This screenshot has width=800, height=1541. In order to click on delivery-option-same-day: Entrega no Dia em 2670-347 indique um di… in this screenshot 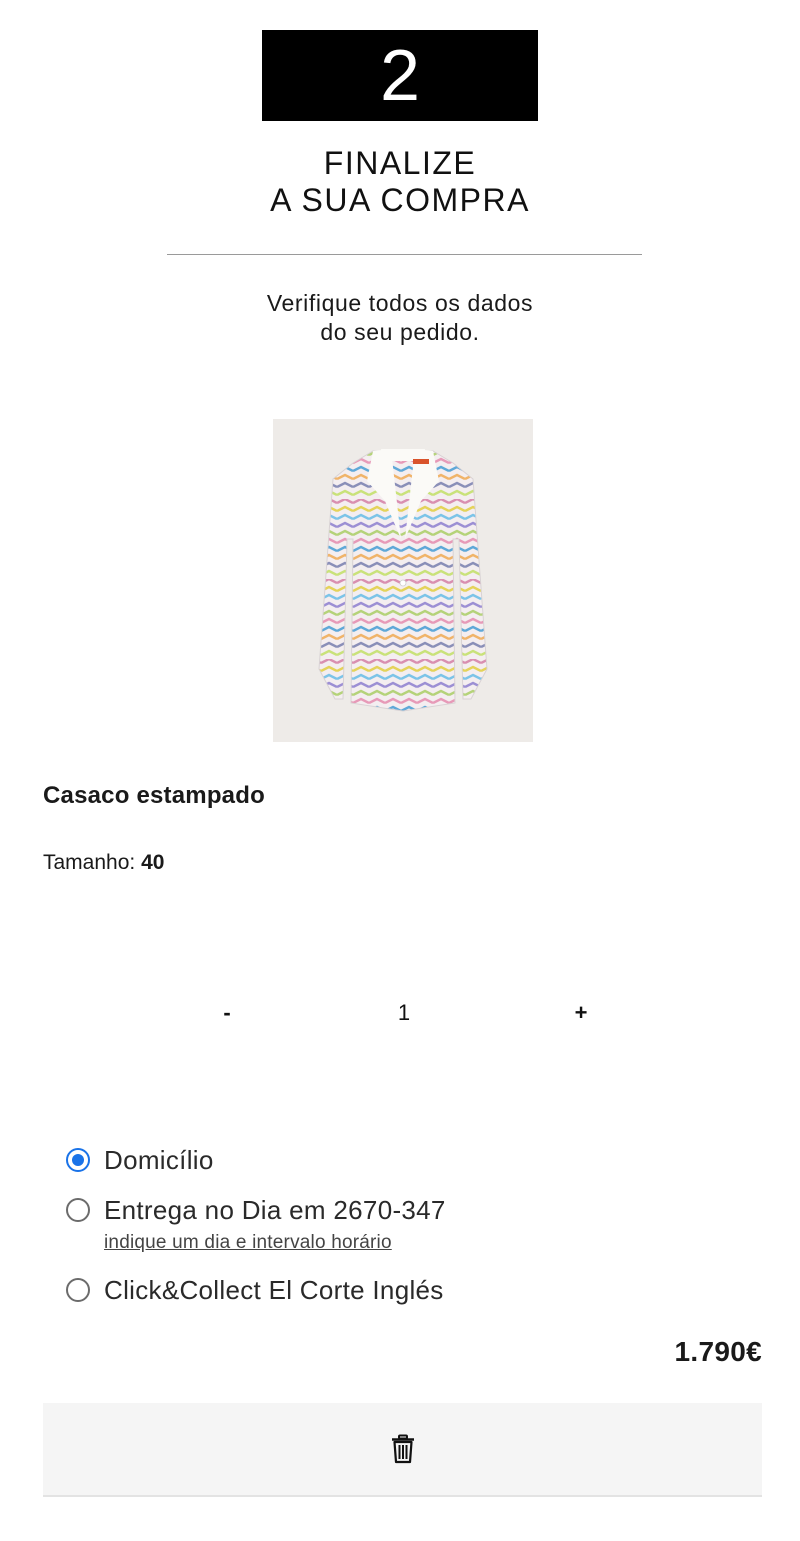, I will do `click(256, 1225)`.